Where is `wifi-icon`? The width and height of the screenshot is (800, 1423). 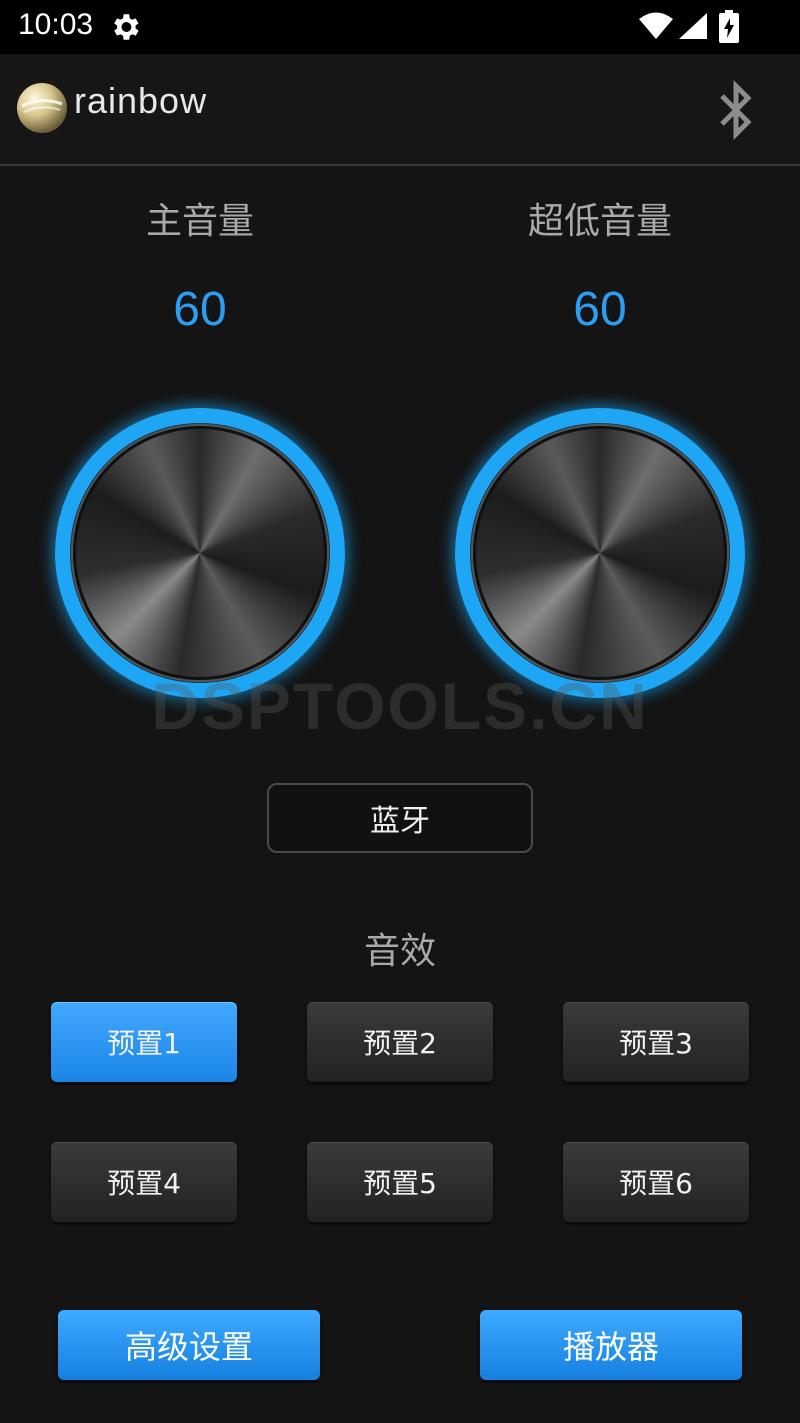
wifi-icon is located at coordinates (656, 25).